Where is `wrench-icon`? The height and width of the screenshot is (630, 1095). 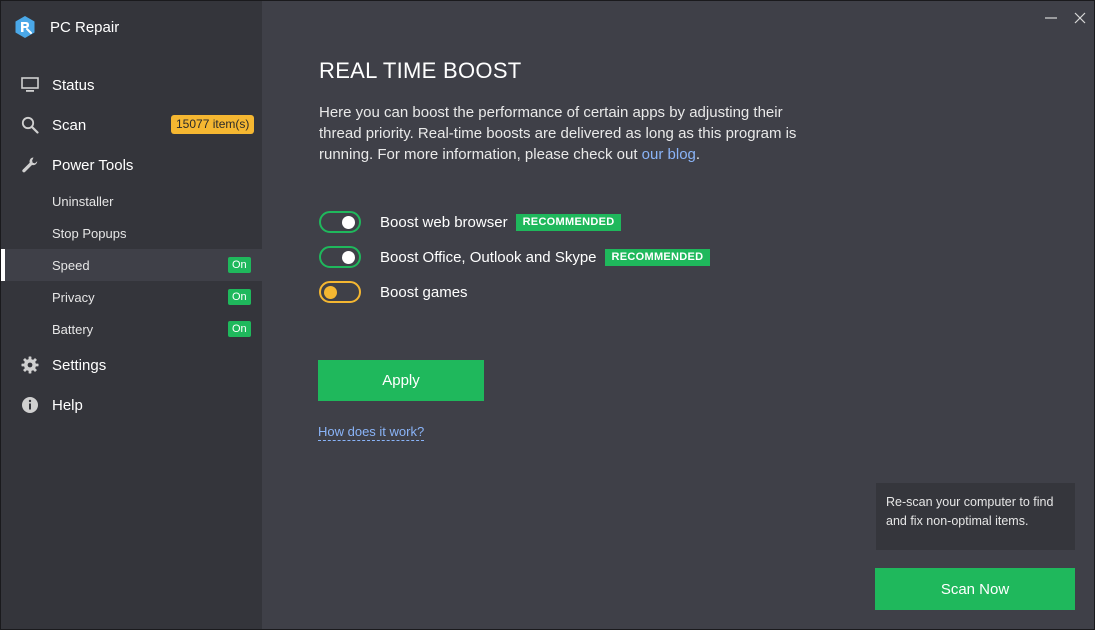 wrench-icon is located at coordinates (30, 165).